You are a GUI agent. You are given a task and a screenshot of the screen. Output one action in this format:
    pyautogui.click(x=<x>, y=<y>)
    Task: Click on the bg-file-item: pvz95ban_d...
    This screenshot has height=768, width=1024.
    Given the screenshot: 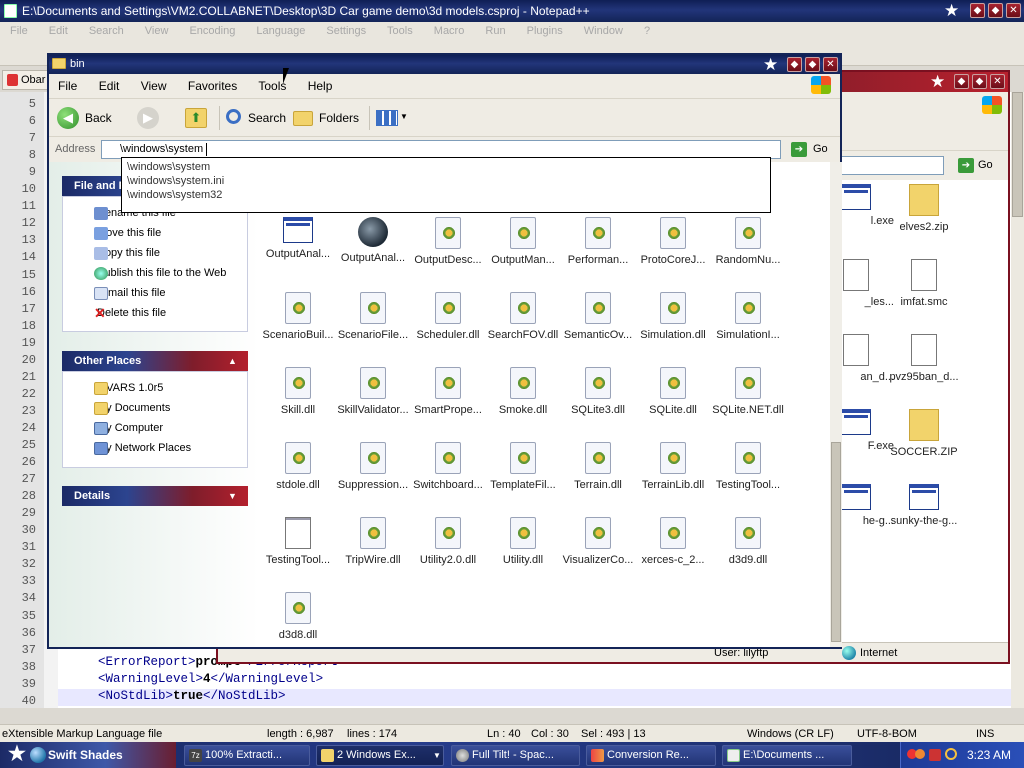 What is the action you would take?
    pyautogui.click(x=924, y=358)
    